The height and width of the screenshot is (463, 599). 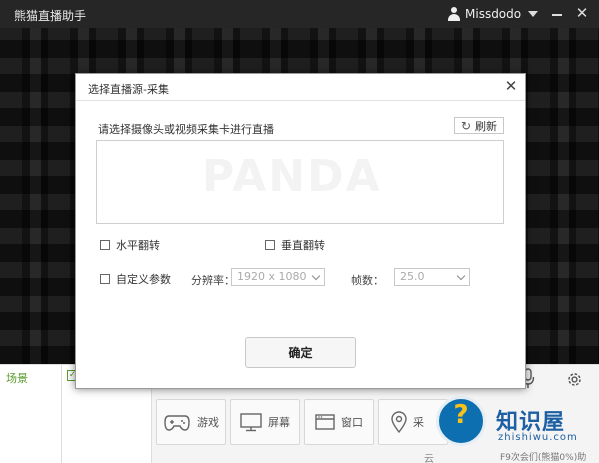 I want to click on app-title: 熊猫直播助手, so click(x=50, y=16).